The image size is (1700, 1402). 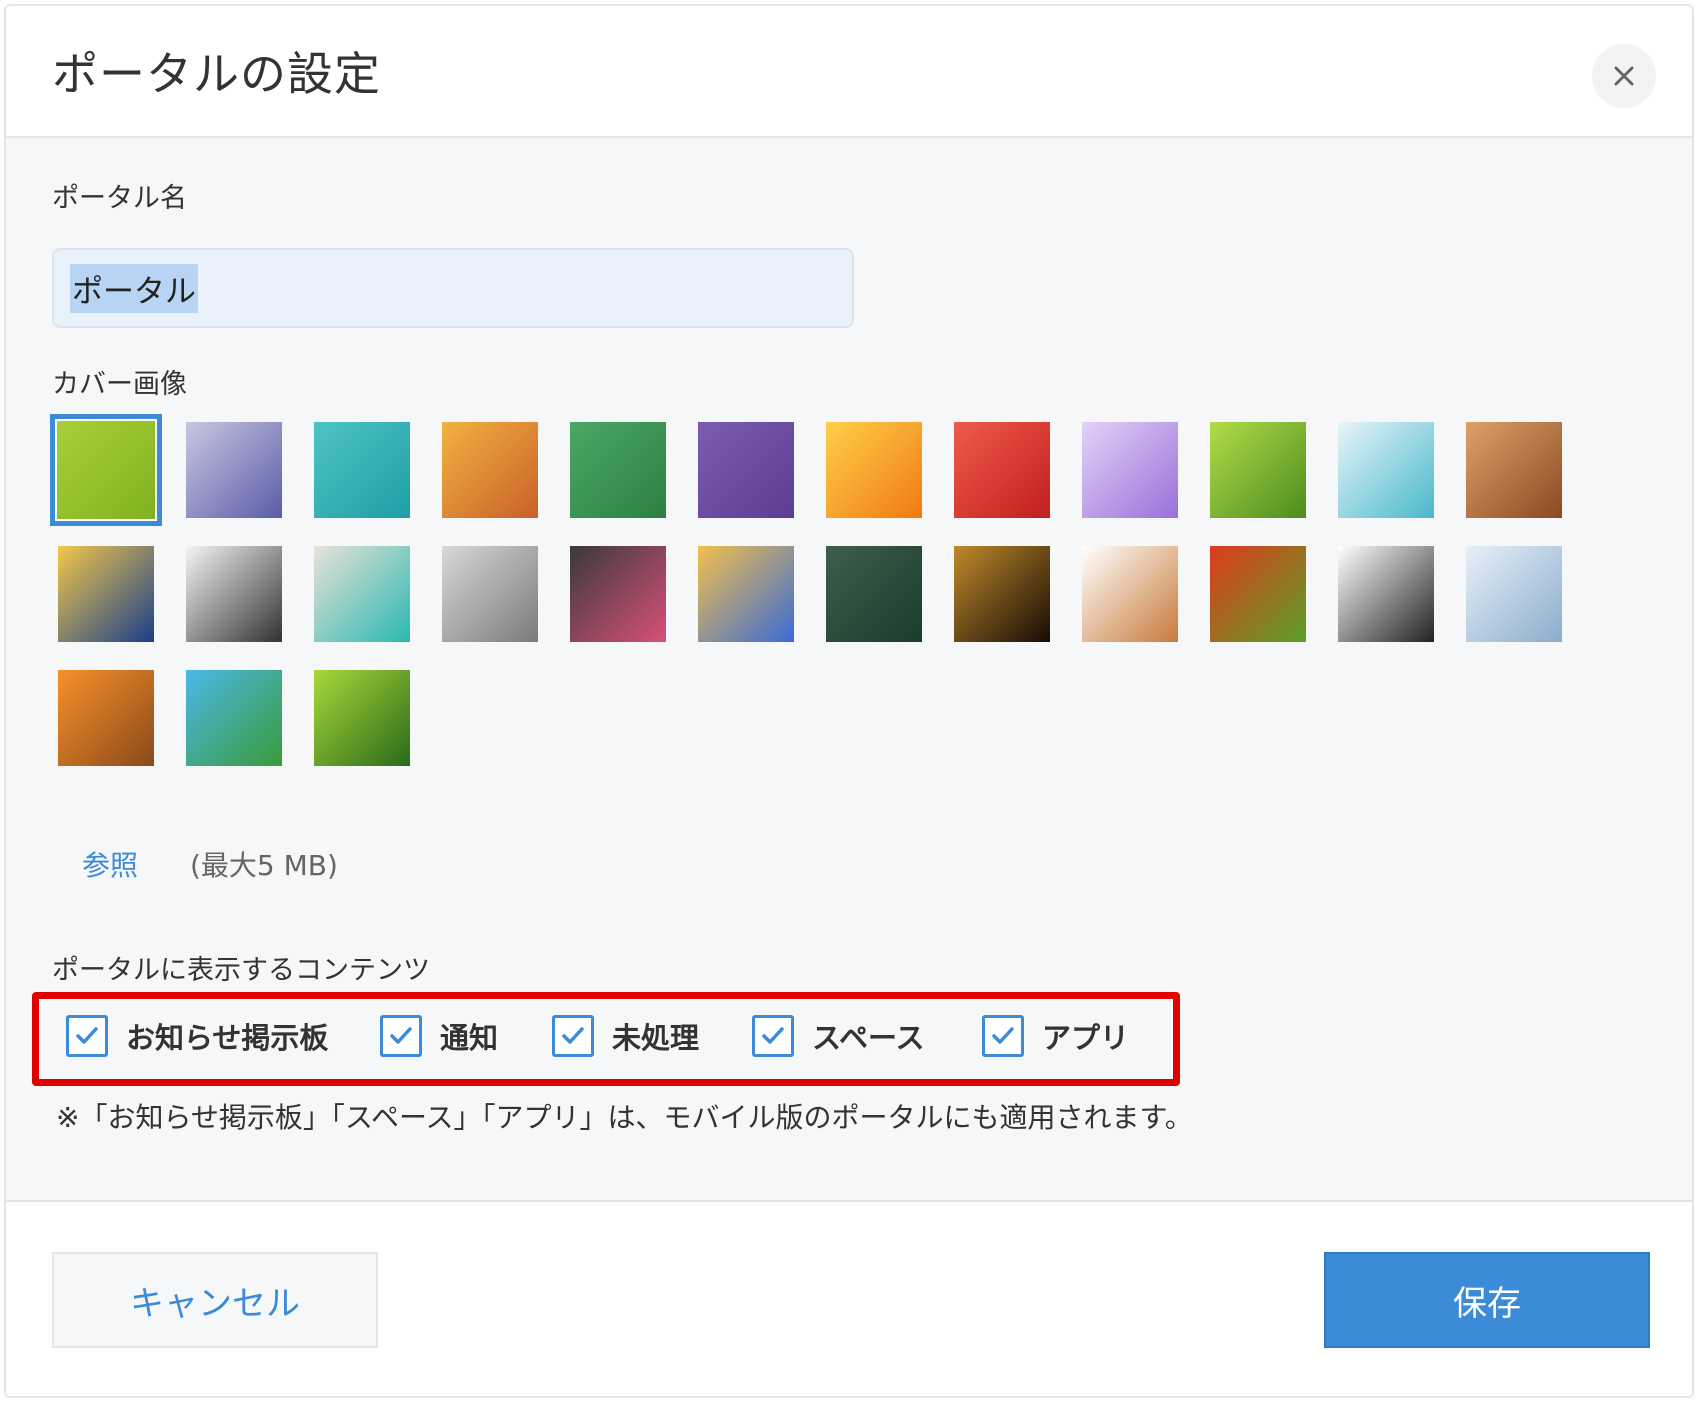 What do you see at coordinates (241, 970) in the screenshot?
I see `portal-contents-label: ポータルに表示するコンテンツ` at bounding box center [241, 970].